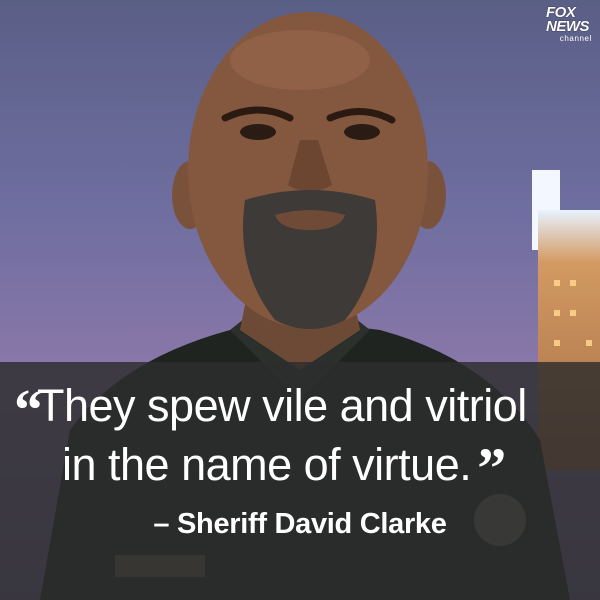  Describe the element at coordinates (267, 464) in the screenshot. I see `quote-line-2-text: in the name of virtue.` at that location.